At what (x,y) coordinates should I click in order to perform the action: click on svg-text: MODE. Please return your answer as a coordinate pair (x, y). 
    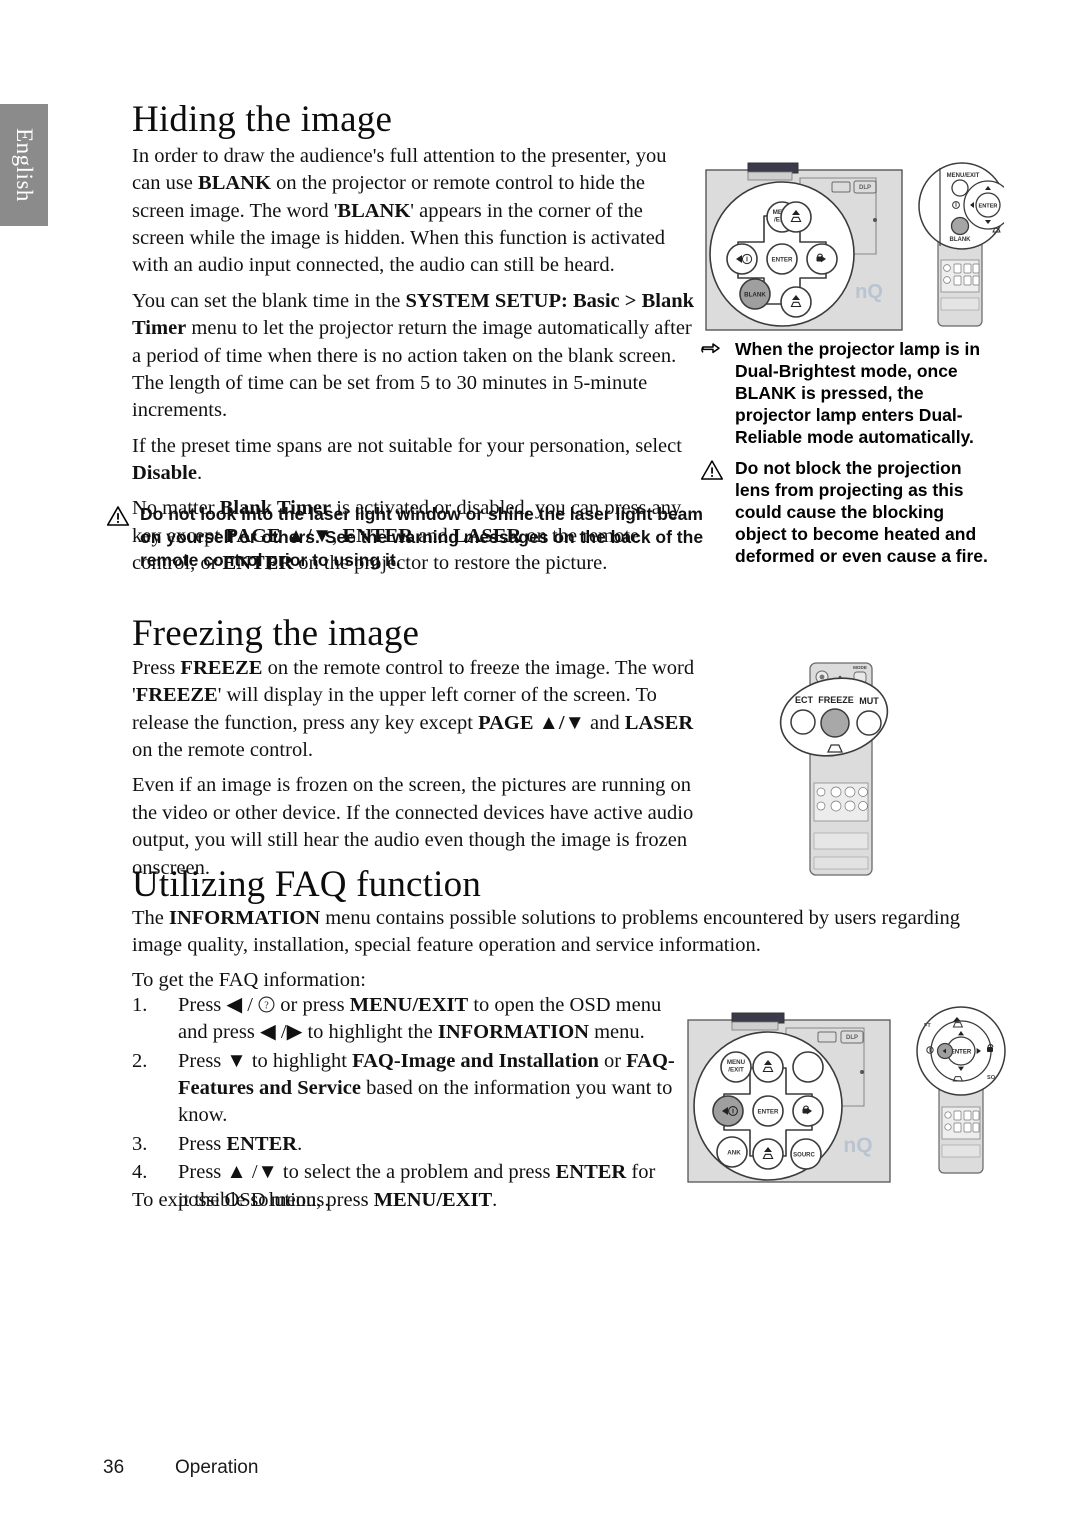
    Looking at the image, I should click on (860, 667).